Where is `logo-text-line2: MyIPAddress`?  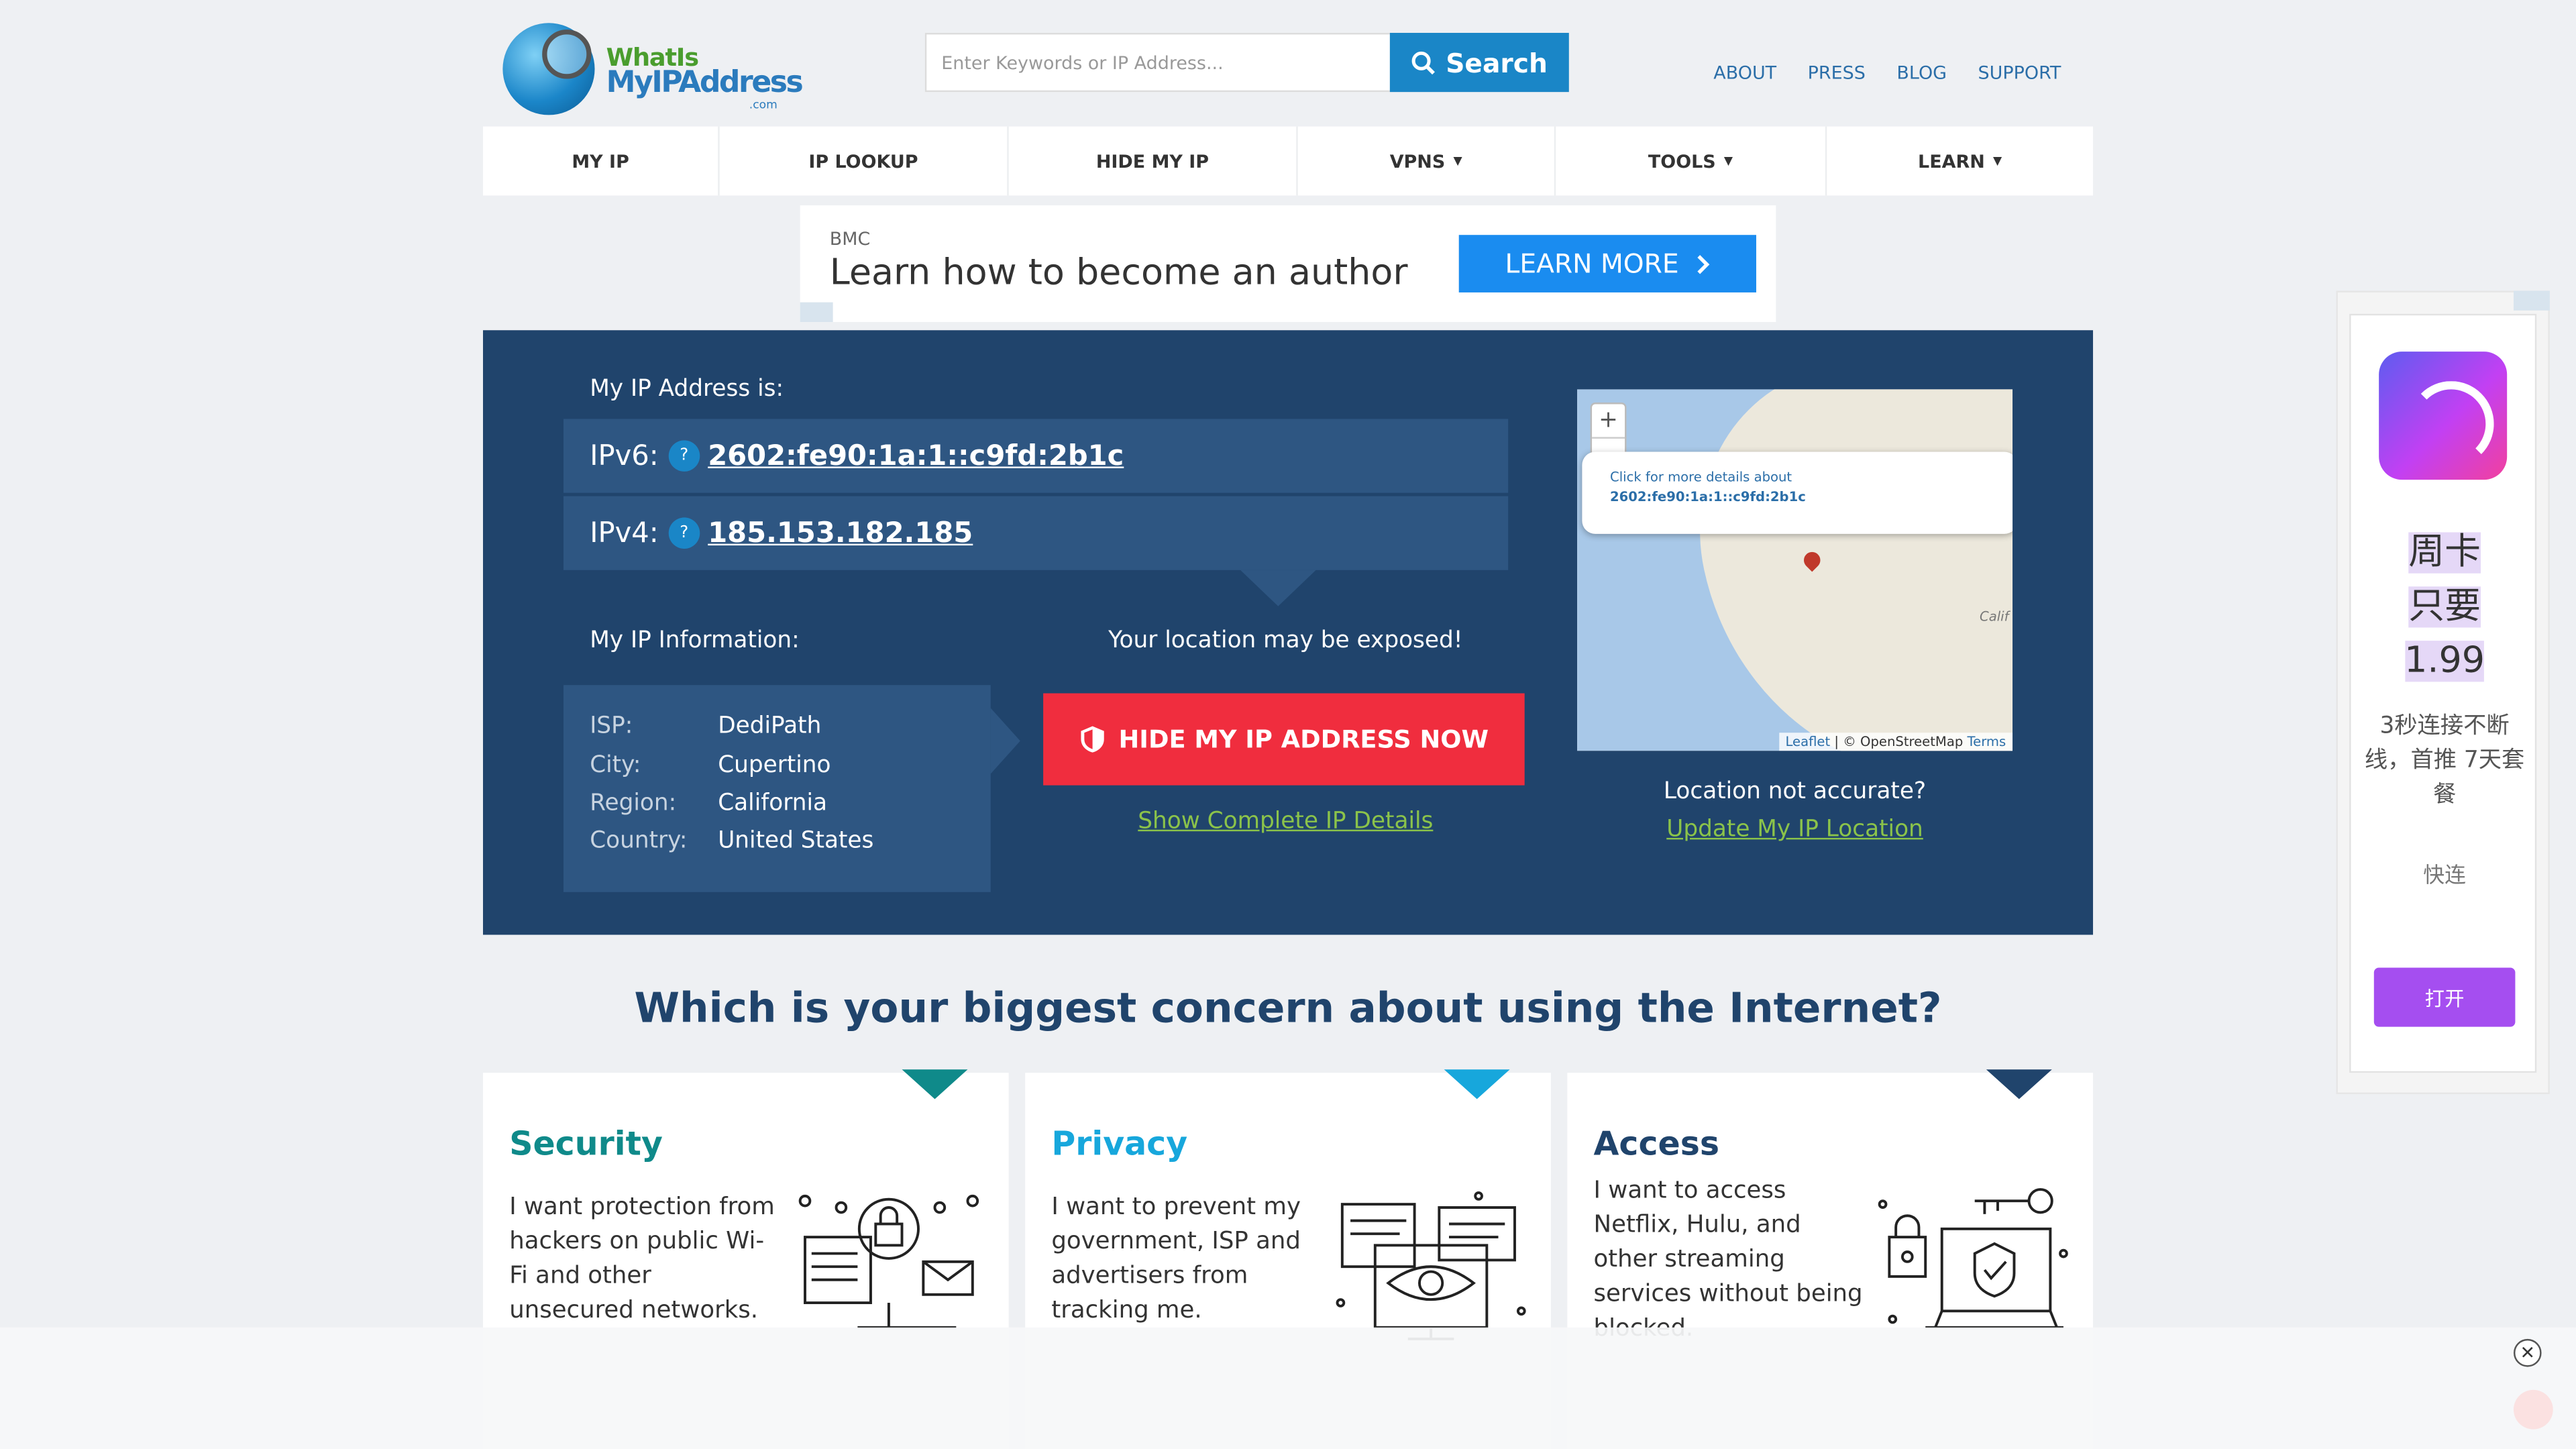
logo-text-line2: MyIPAddress is located at coordinates (705, 83).